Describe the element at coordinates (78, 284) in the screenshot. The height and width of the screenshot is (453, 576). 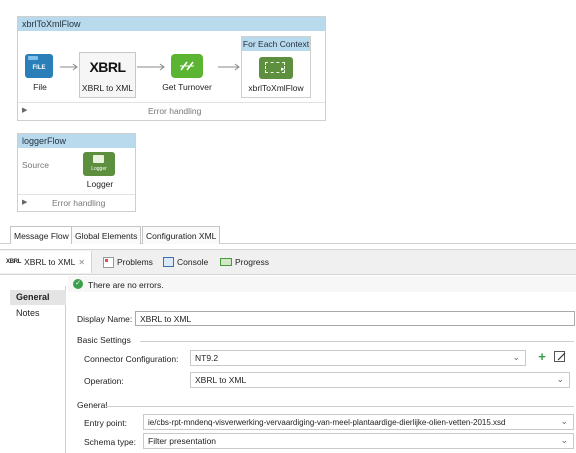
I see `check-icon: ✓` at that location.